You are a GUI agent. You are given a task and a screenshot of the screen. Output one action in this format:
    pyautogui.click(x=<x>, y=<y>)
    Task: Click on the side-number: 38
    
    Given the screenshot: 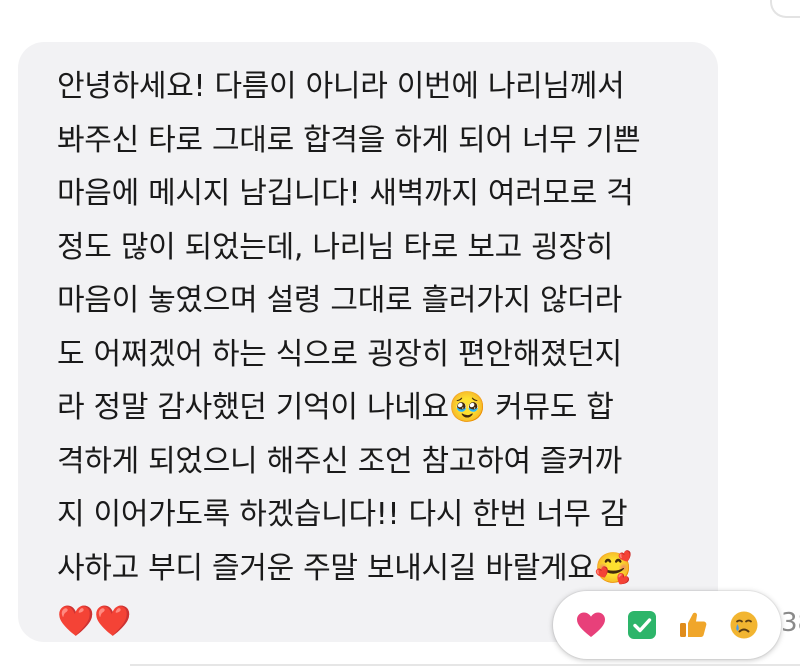 What is the action you would take?
    pyautogui.click(x=790, y=623)
    